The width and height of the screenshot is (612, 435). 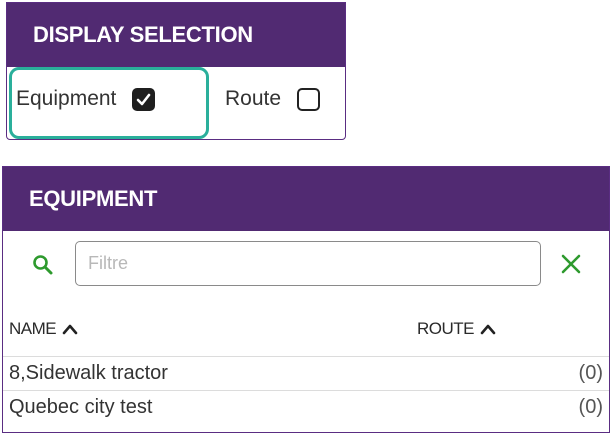 I want to click on filter-input, so click(x=308, y=263).